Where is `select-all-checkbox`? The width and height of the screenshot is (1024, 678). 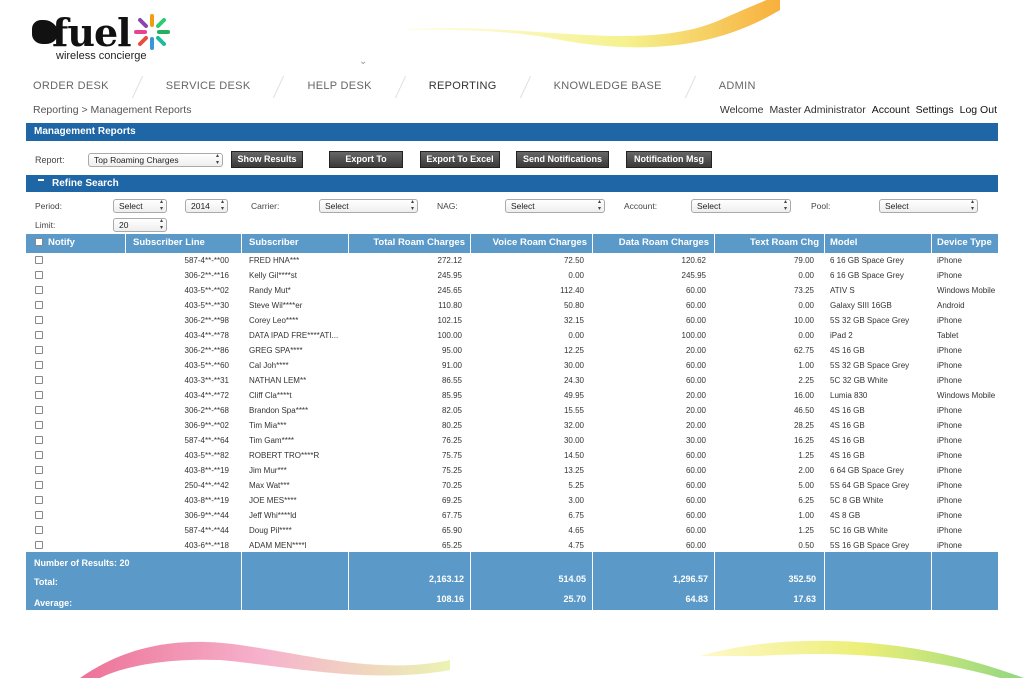 select-all-checkbox is located at coordinates (39, 242).